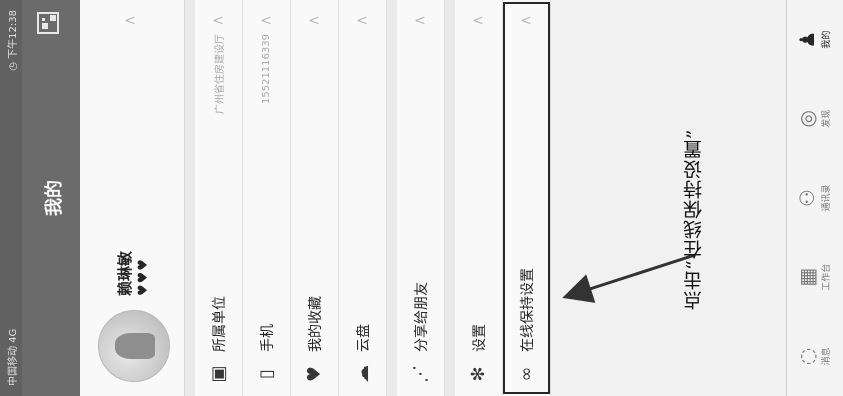 Image resolution: width=843 pixels, height=396 pixels. Describe the element at coordinates (694, 219) in the screenshot. I see `annotation-text: 点击“在线保持设置”` at that location.